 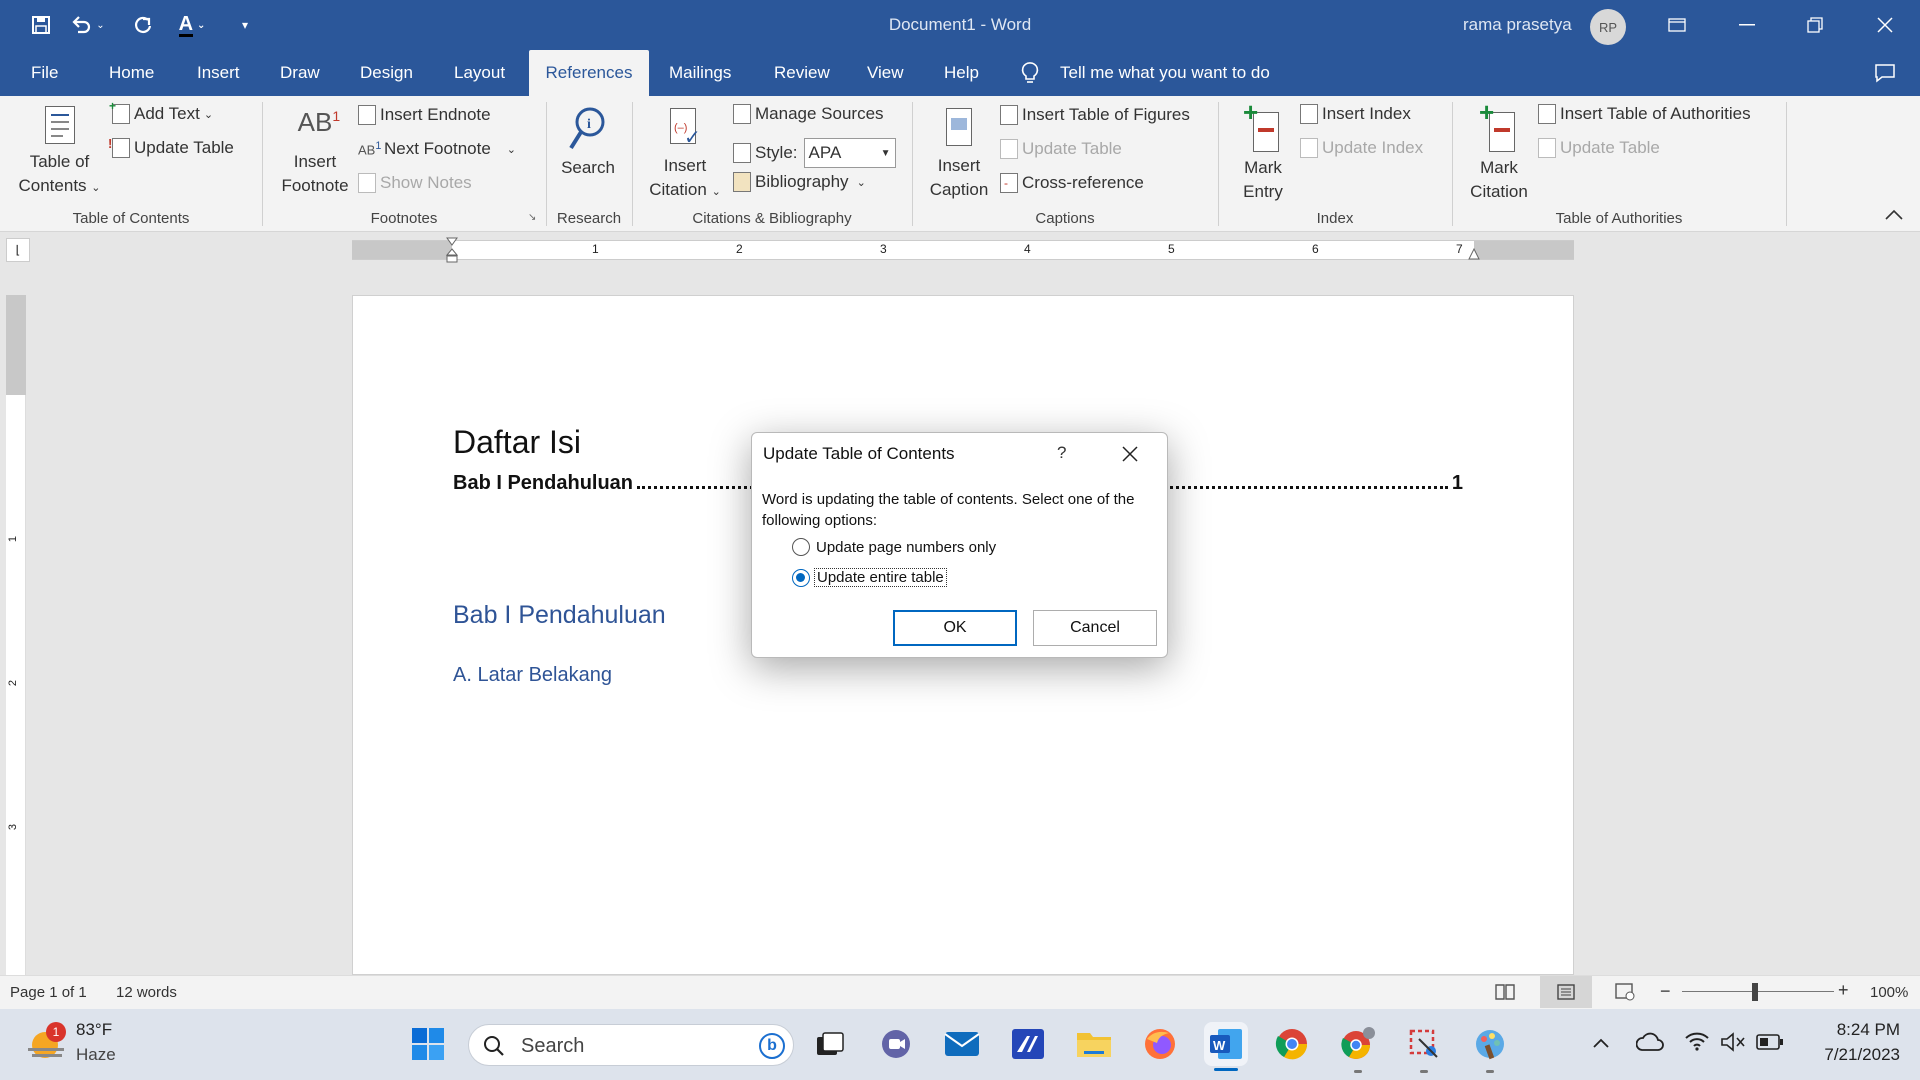 I want to click on ruler-number: 2, so click(x=739, y=249).